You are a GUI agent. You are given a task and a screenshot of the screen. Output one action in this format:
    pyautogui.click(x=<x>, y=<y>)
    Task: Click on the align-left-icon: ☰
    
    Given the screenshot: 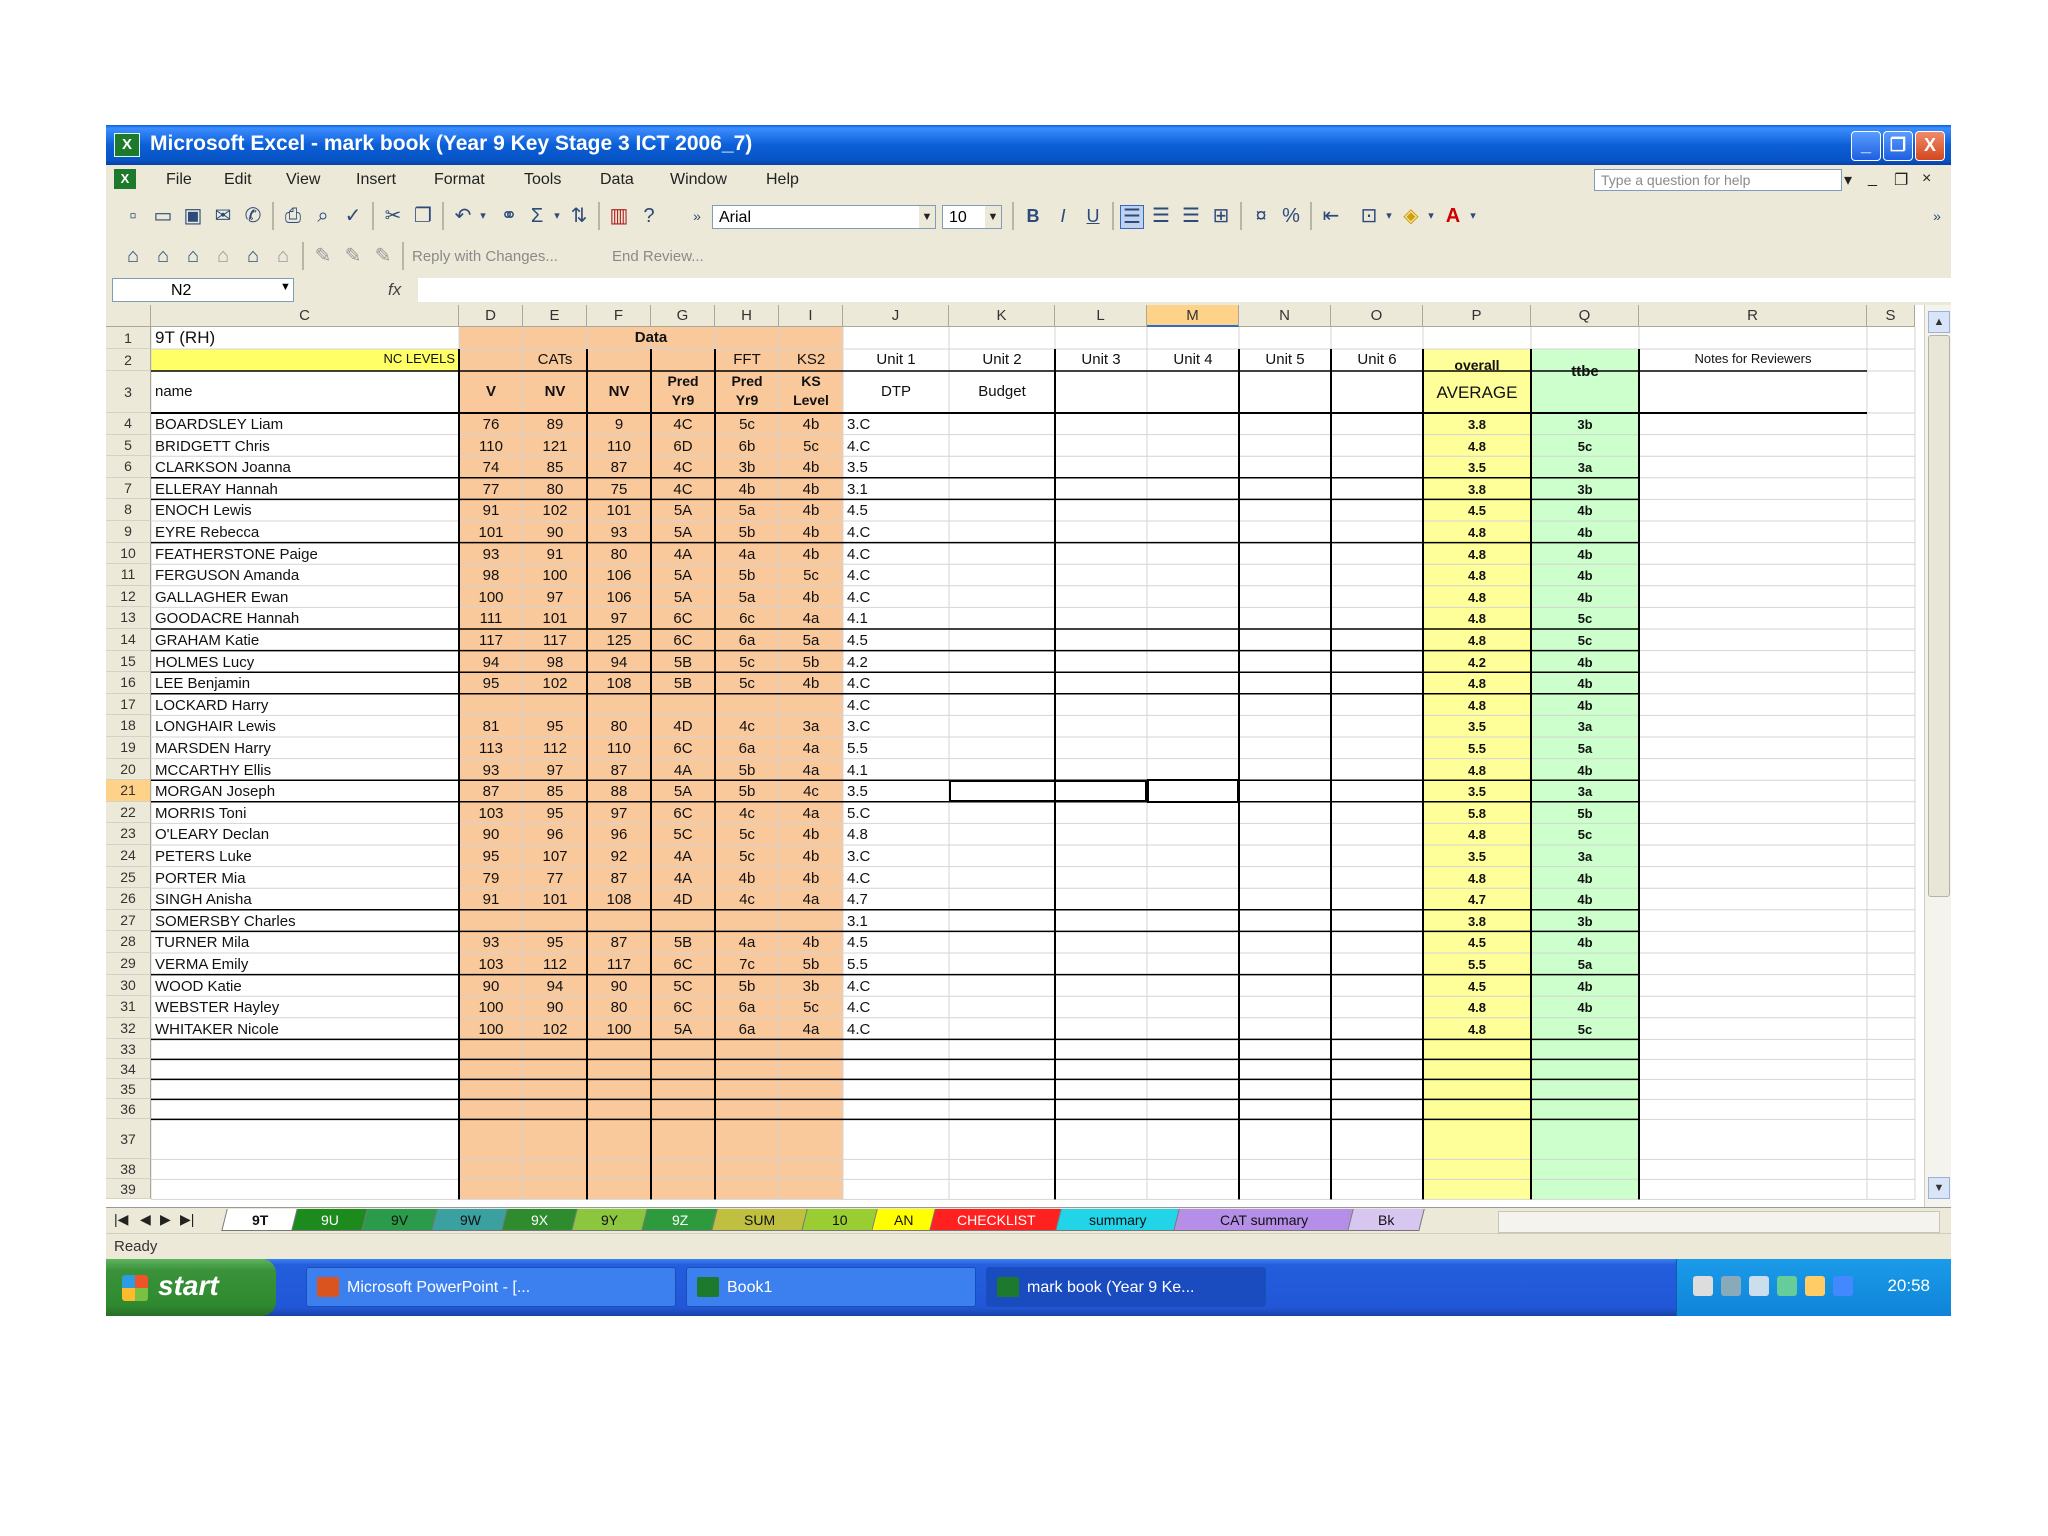 What is the action you would take?
    pyautogui.click(x=1132, y=217)
    